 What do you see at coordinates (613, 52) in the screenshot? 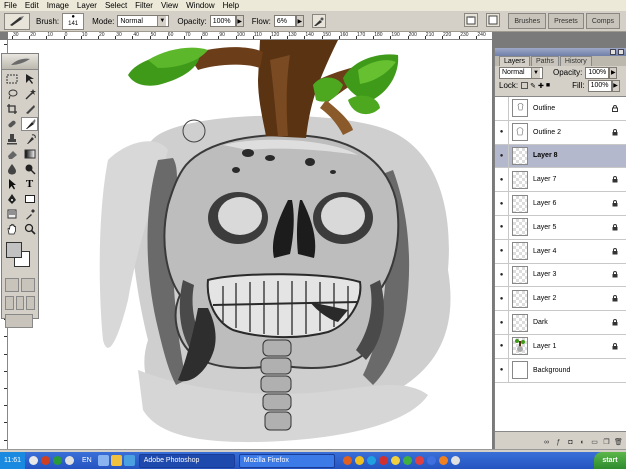
I see `minimize-icon` at bounding box center [613, 52].